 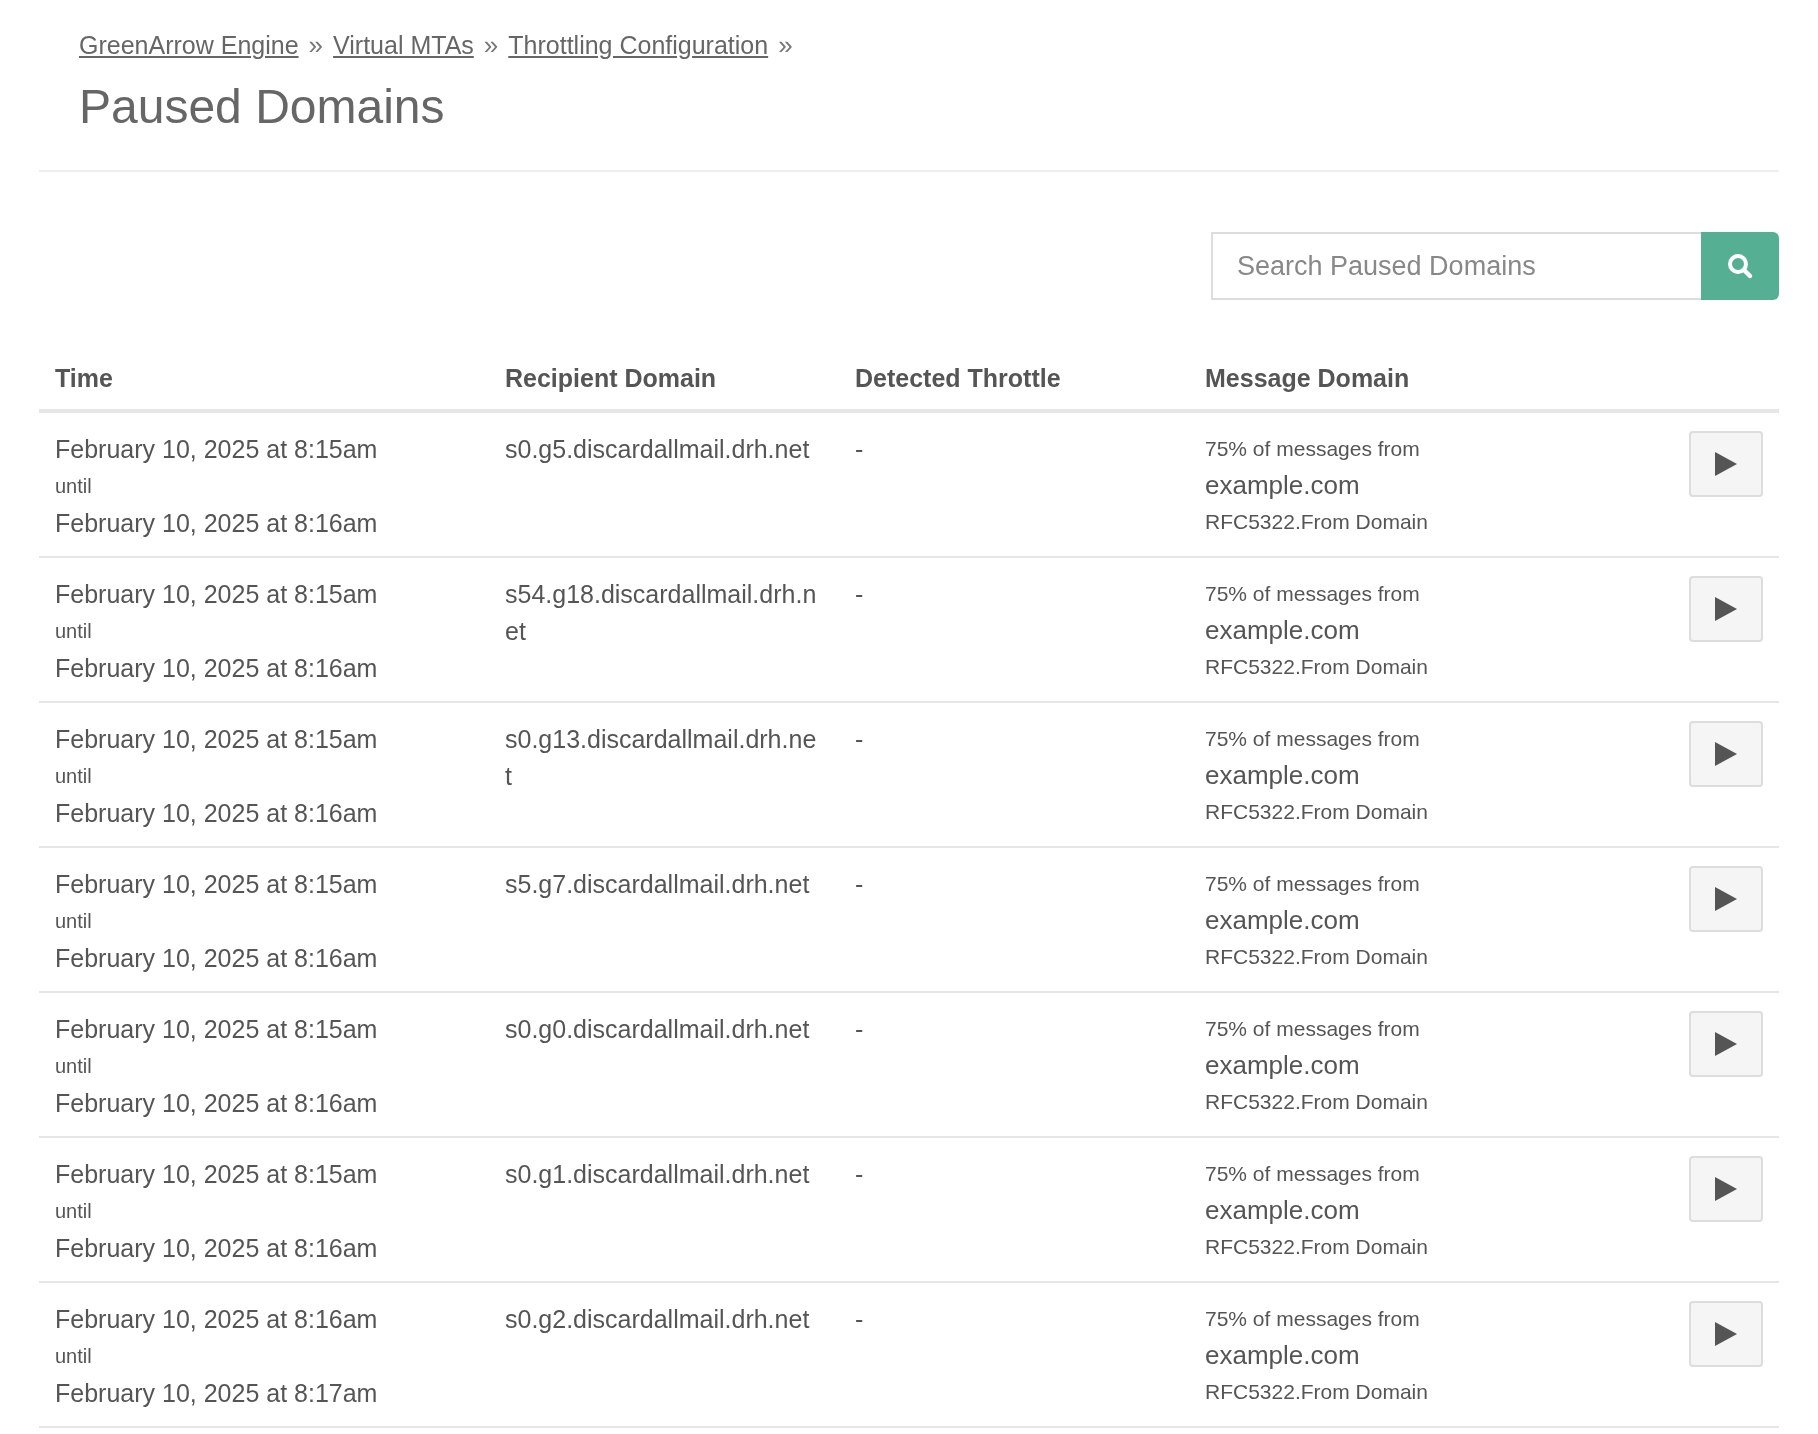 I want to click on recipient-domain: s0.g0.discardallmail.drh.net, so click(x=658, y=1029).